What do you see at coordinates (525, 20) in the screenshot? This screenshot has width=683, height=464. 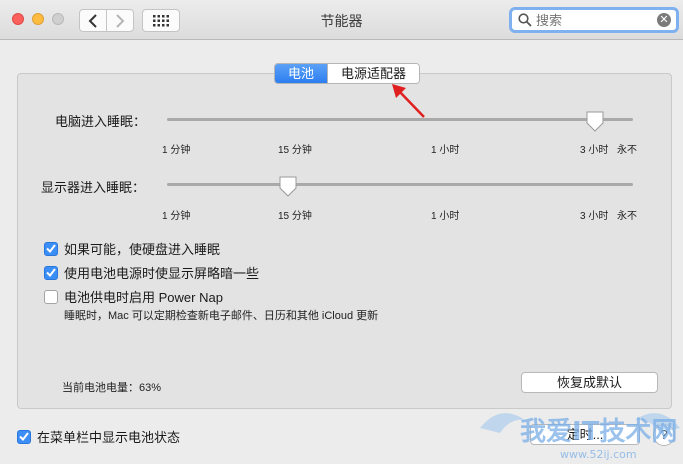 I see `search-icon` at bounding box center [525, 20].